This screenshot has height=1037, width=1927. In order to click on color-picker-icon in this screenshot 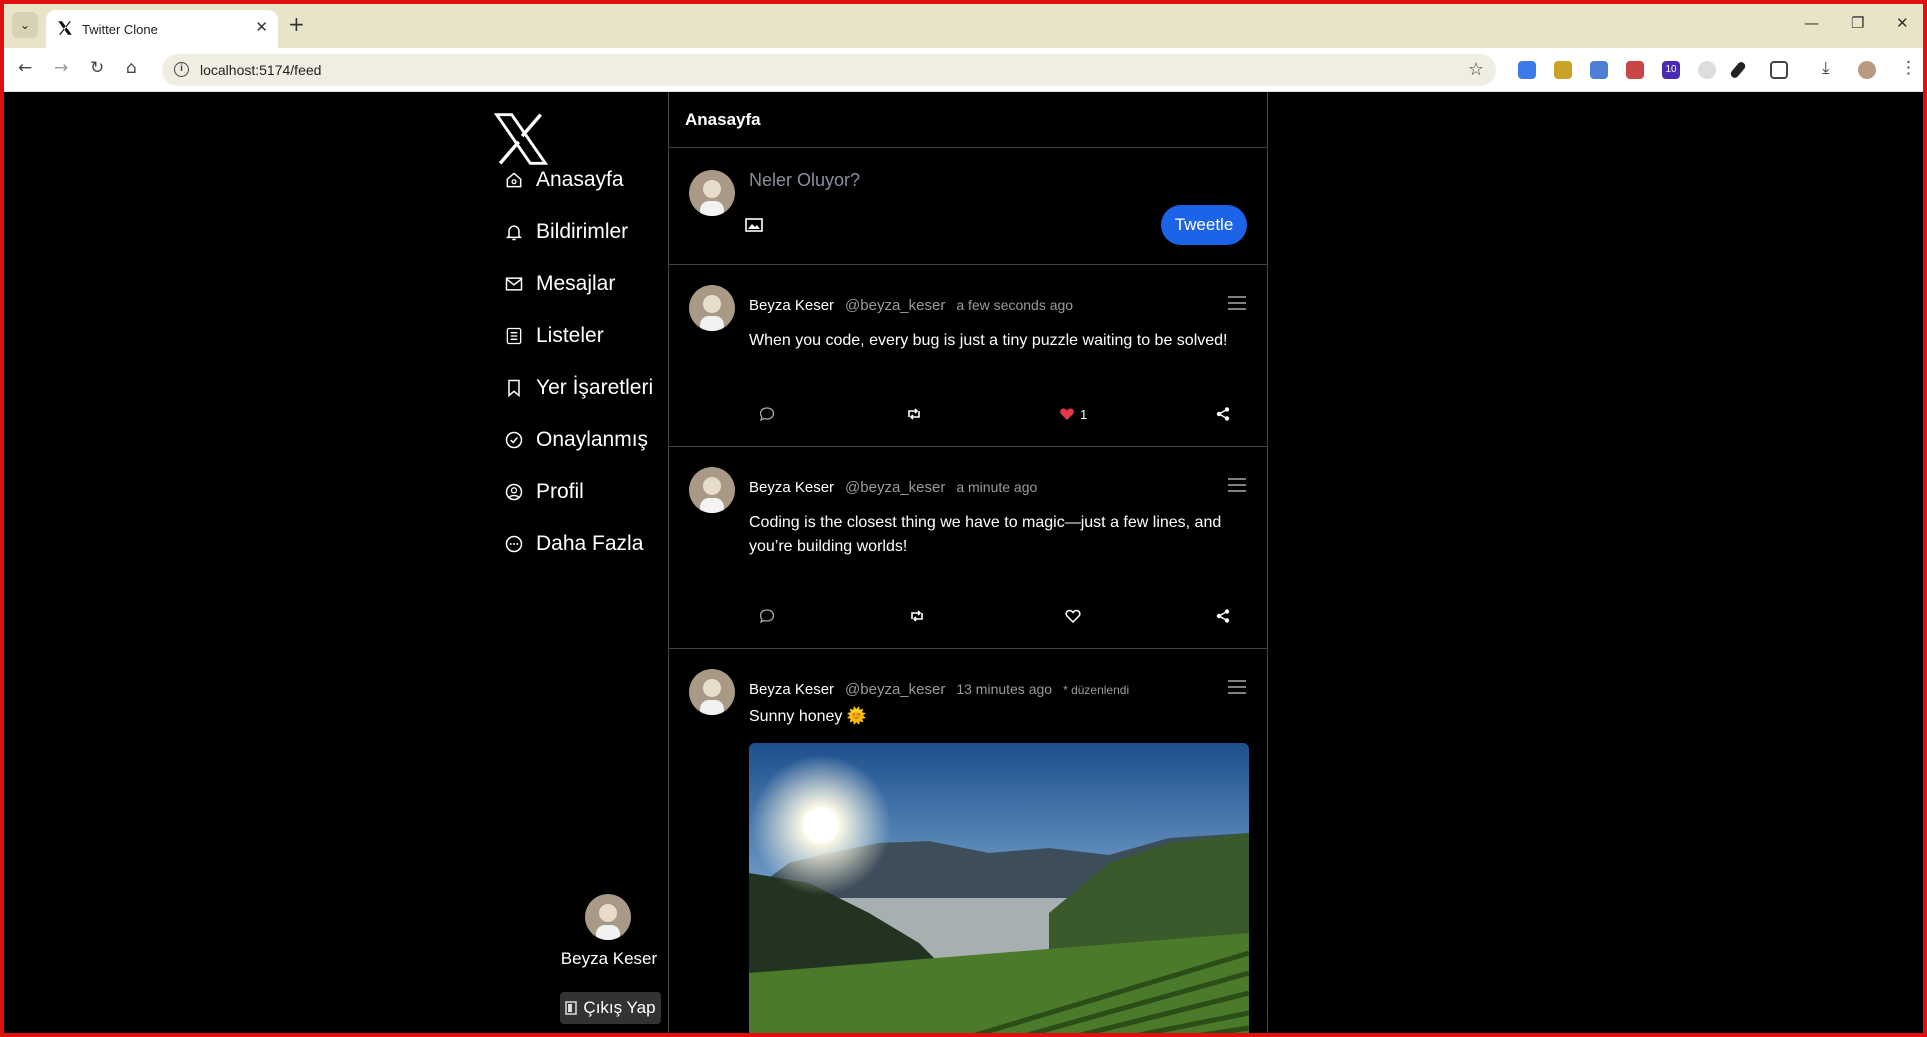, I will do `click(1738, 70)`.